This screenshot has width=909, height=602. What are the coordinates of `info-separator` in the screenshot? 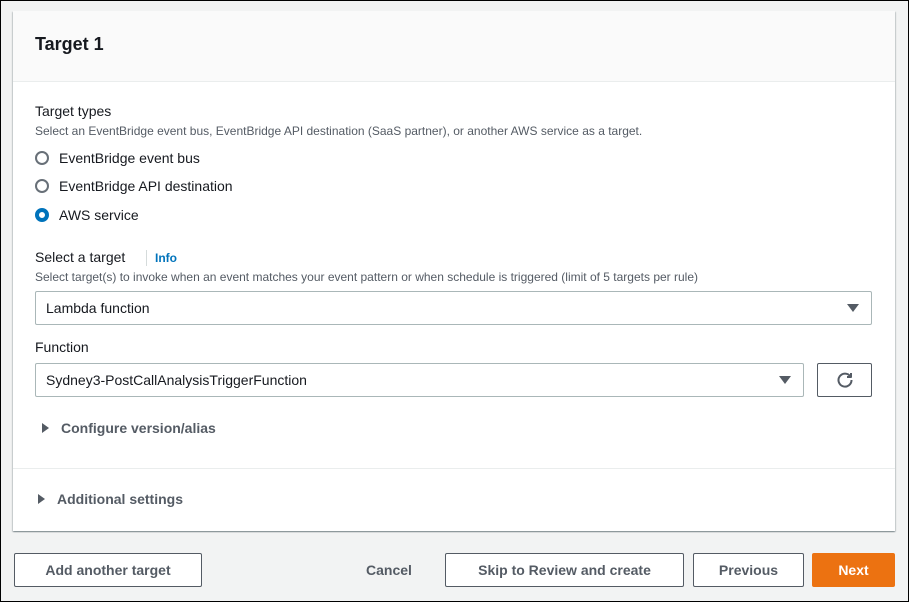 It's located at (146, 258).